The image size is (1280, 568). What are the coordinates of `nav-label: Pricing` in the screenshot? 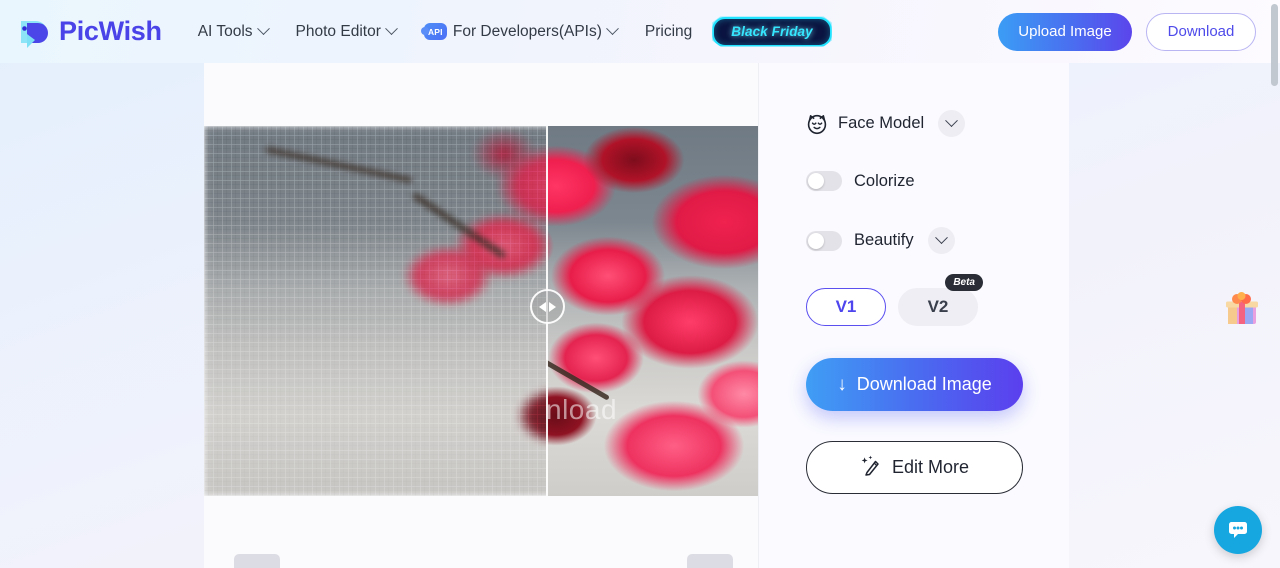 It's located at (668, 31).